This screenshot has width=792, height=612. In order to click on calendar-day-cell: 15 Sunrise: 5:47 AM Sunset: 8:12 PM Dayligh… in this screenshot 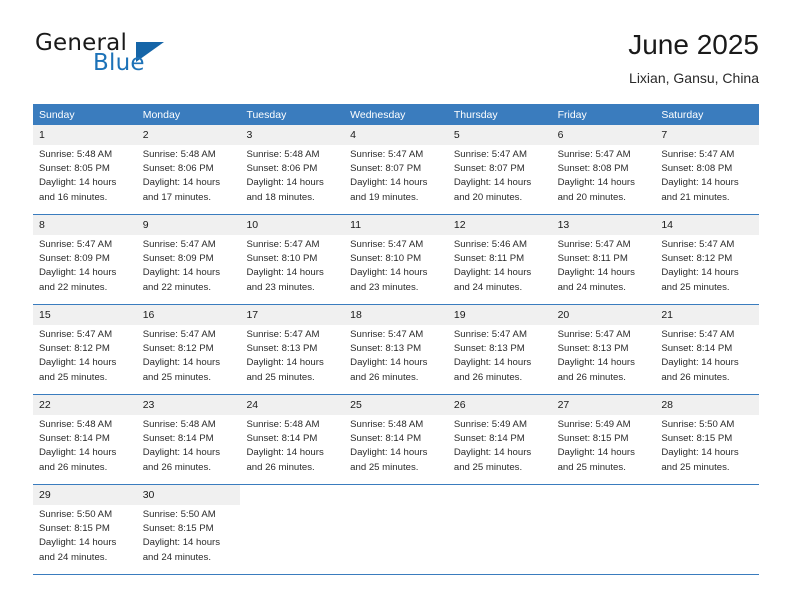, I will do `click(85, 349)`.